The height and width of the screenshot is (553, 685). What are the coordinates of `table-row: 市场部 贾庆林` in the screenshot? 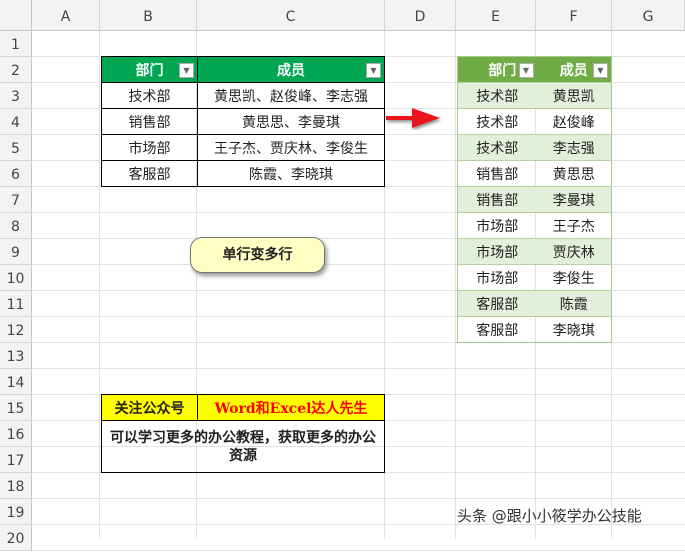 It's located at (534, 251).